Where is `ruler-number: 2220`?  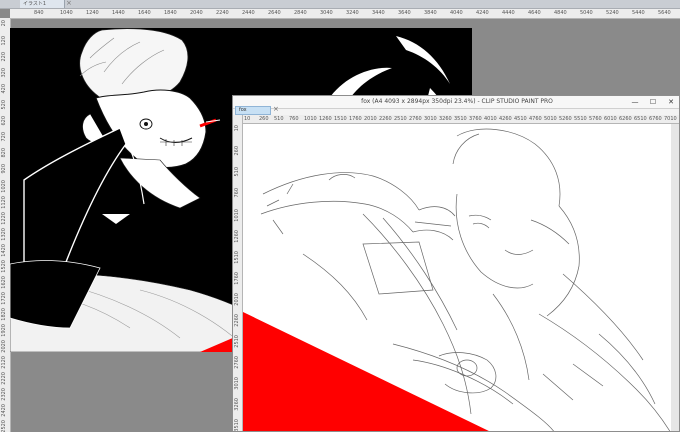 ruler-number: 2220 is located at coordinates (4, 378).